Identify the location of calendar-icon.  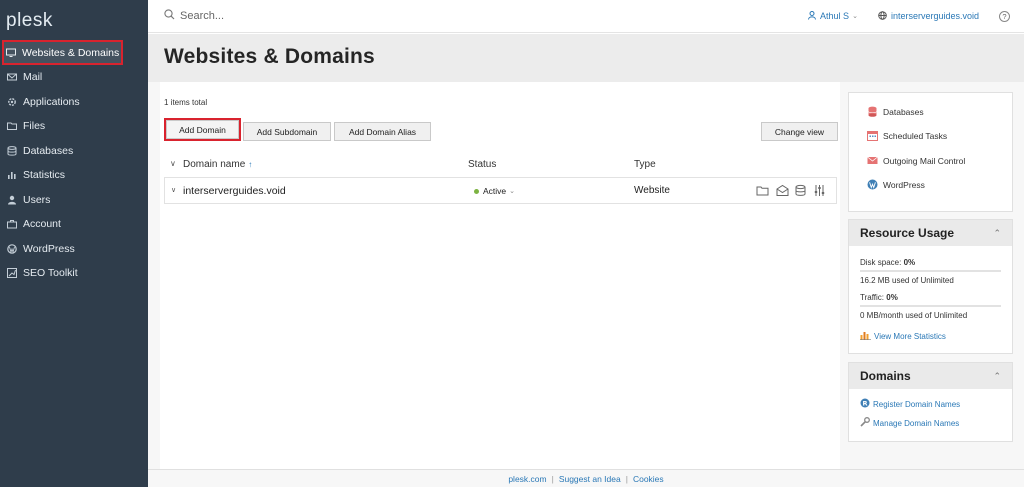
(872, 135).